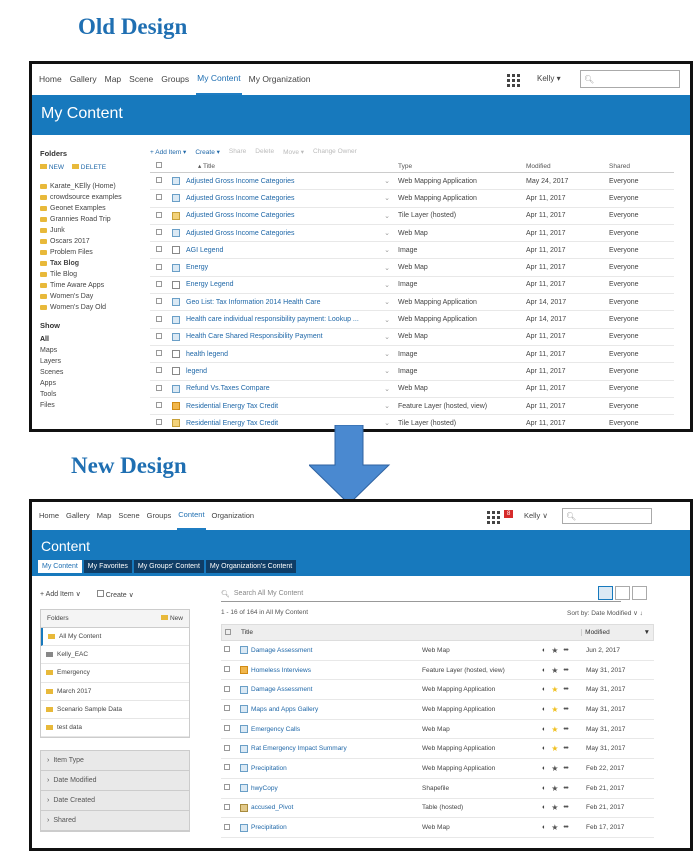 The height and width of the screenshot is (861, 700). Describe the element at coordinates (219, 79) in the screenshot. I see `nav-item-my-content: My Content` at that location.